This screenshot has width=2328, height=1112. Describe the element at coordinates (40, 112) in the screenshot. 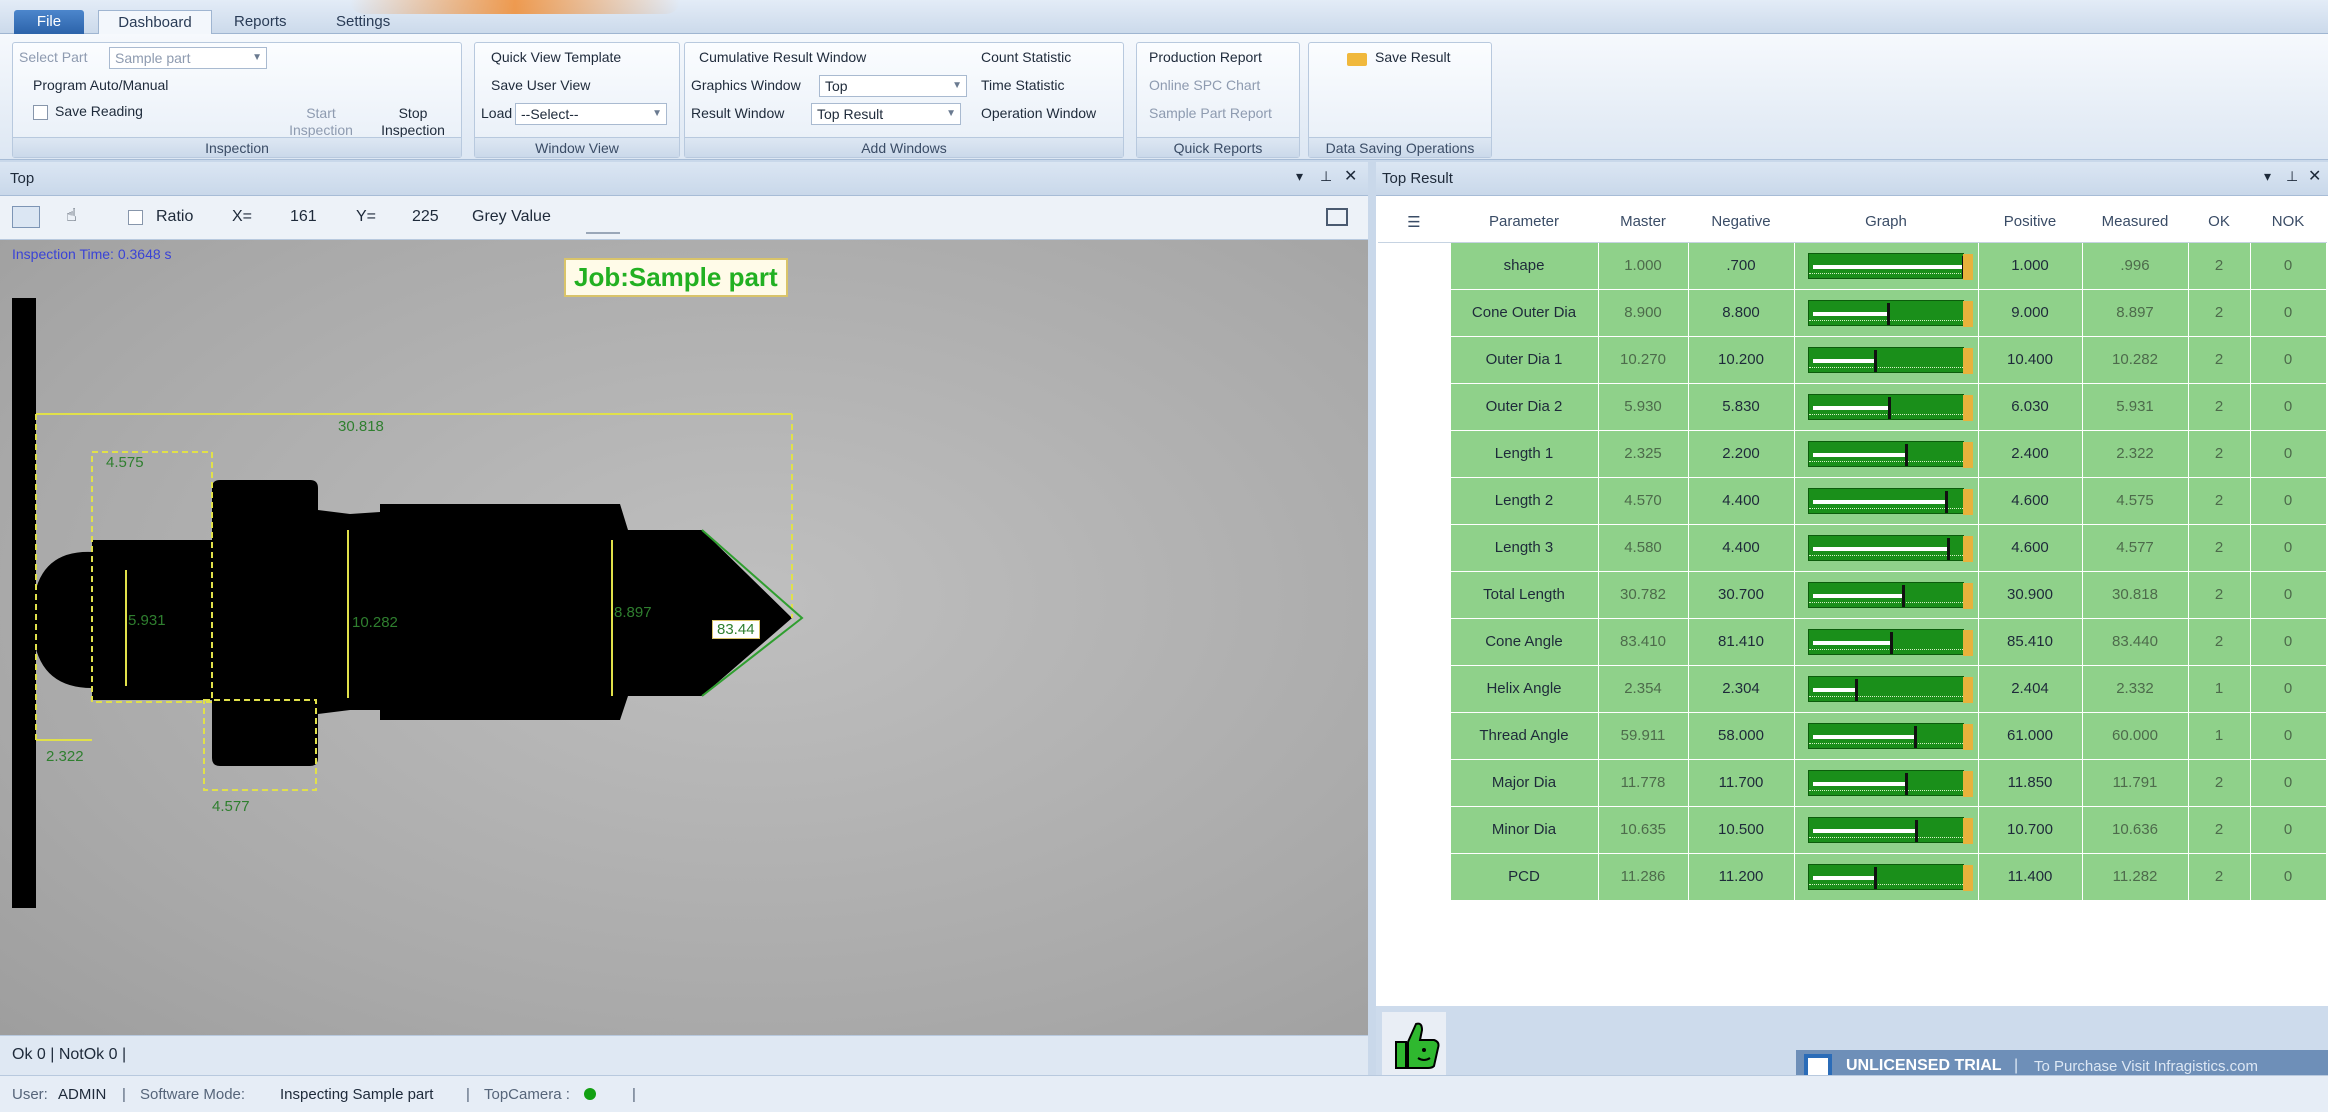

I see `save-reading-checkbox` at that location.